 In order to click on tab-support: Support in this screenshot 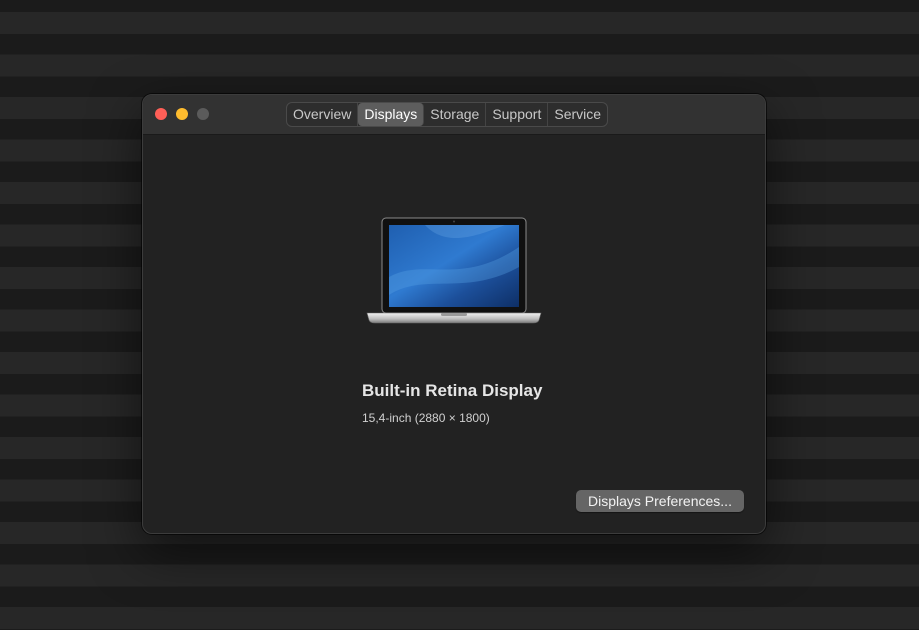, I will do `click(517, 114)`.